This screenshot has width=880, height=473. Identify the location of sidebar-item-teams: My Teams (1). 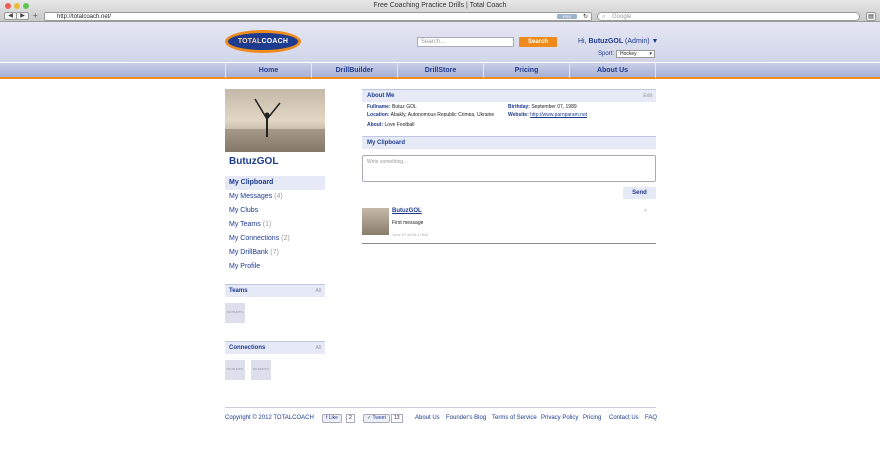
(275, 225).